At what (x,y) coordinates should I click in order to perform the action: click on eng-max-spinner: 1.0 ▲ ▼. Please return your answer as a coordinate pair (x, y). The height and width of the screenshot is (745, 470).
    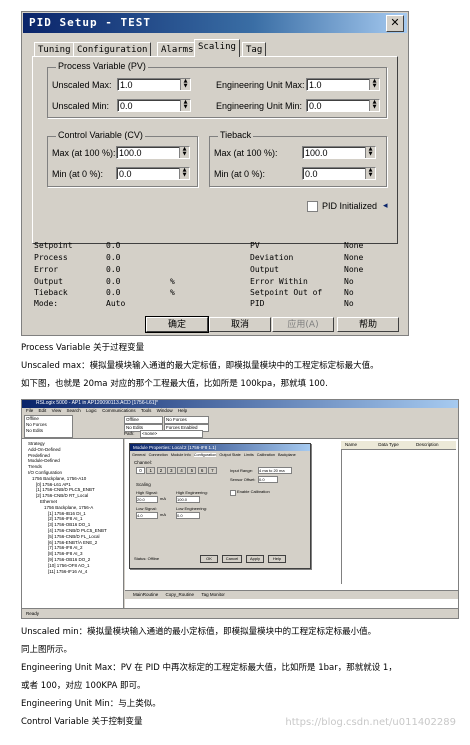
    Looking at the image, I should click on (343, 84).